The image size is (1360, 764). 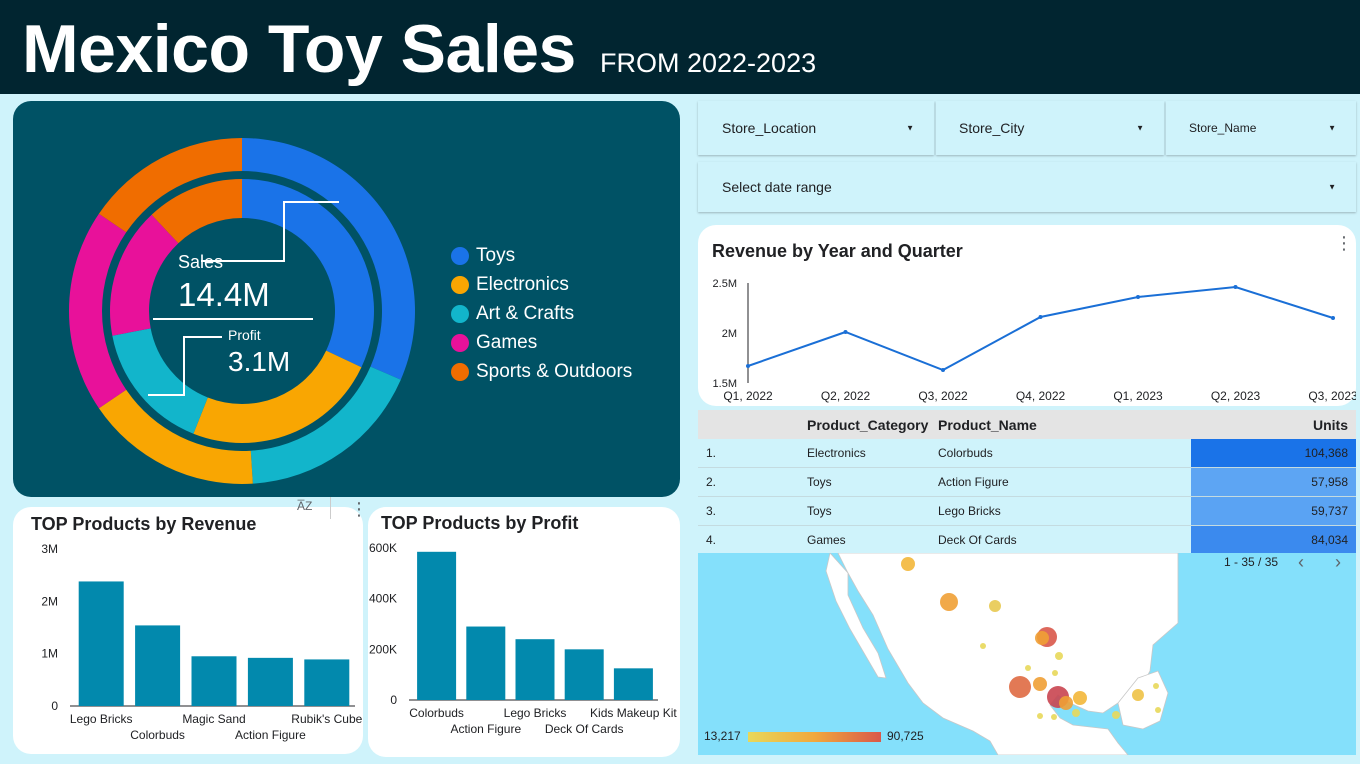 I want to click on pagination-label: 1 - 35 / 35, so click(x=1251, y=562).